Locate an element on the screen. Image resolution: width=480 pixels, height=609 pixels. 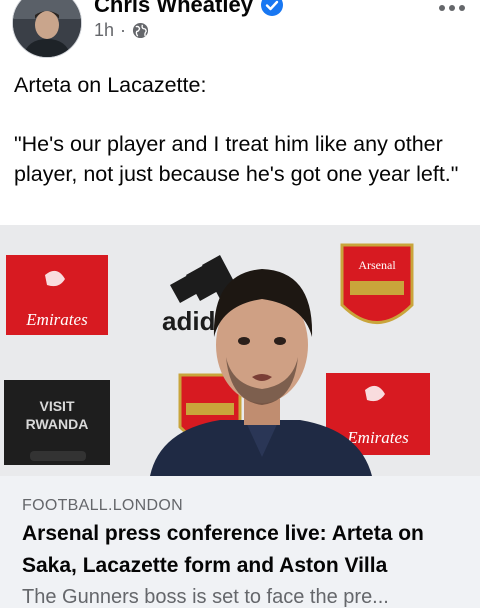
svg-text: Arsenal is located at coordinates (377, 265).